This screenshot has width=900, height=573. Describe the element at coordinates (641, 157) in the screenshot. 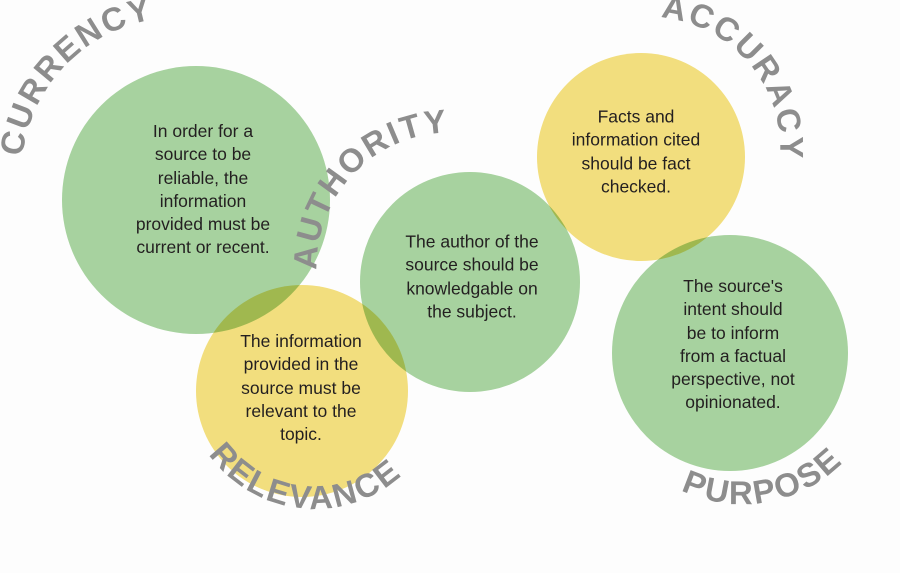

I see `circle-shape-accuracy` at that location.